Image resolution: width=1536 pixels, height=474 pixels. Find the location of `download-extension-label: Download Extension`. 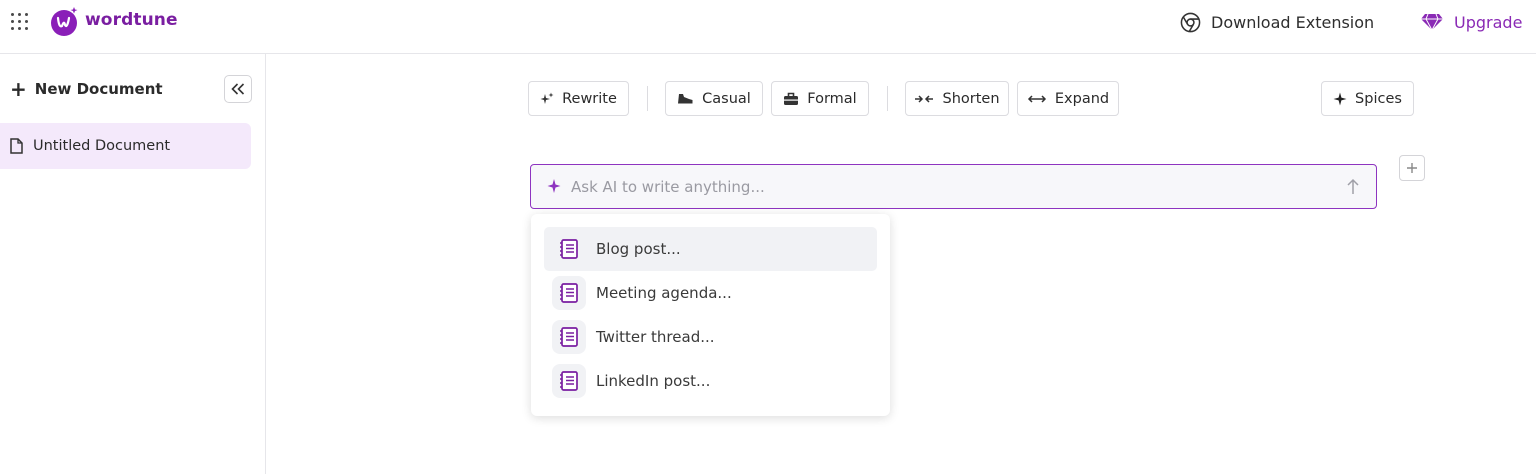

download-extension-label: Download Extension is located at coordinates (1293, 22).